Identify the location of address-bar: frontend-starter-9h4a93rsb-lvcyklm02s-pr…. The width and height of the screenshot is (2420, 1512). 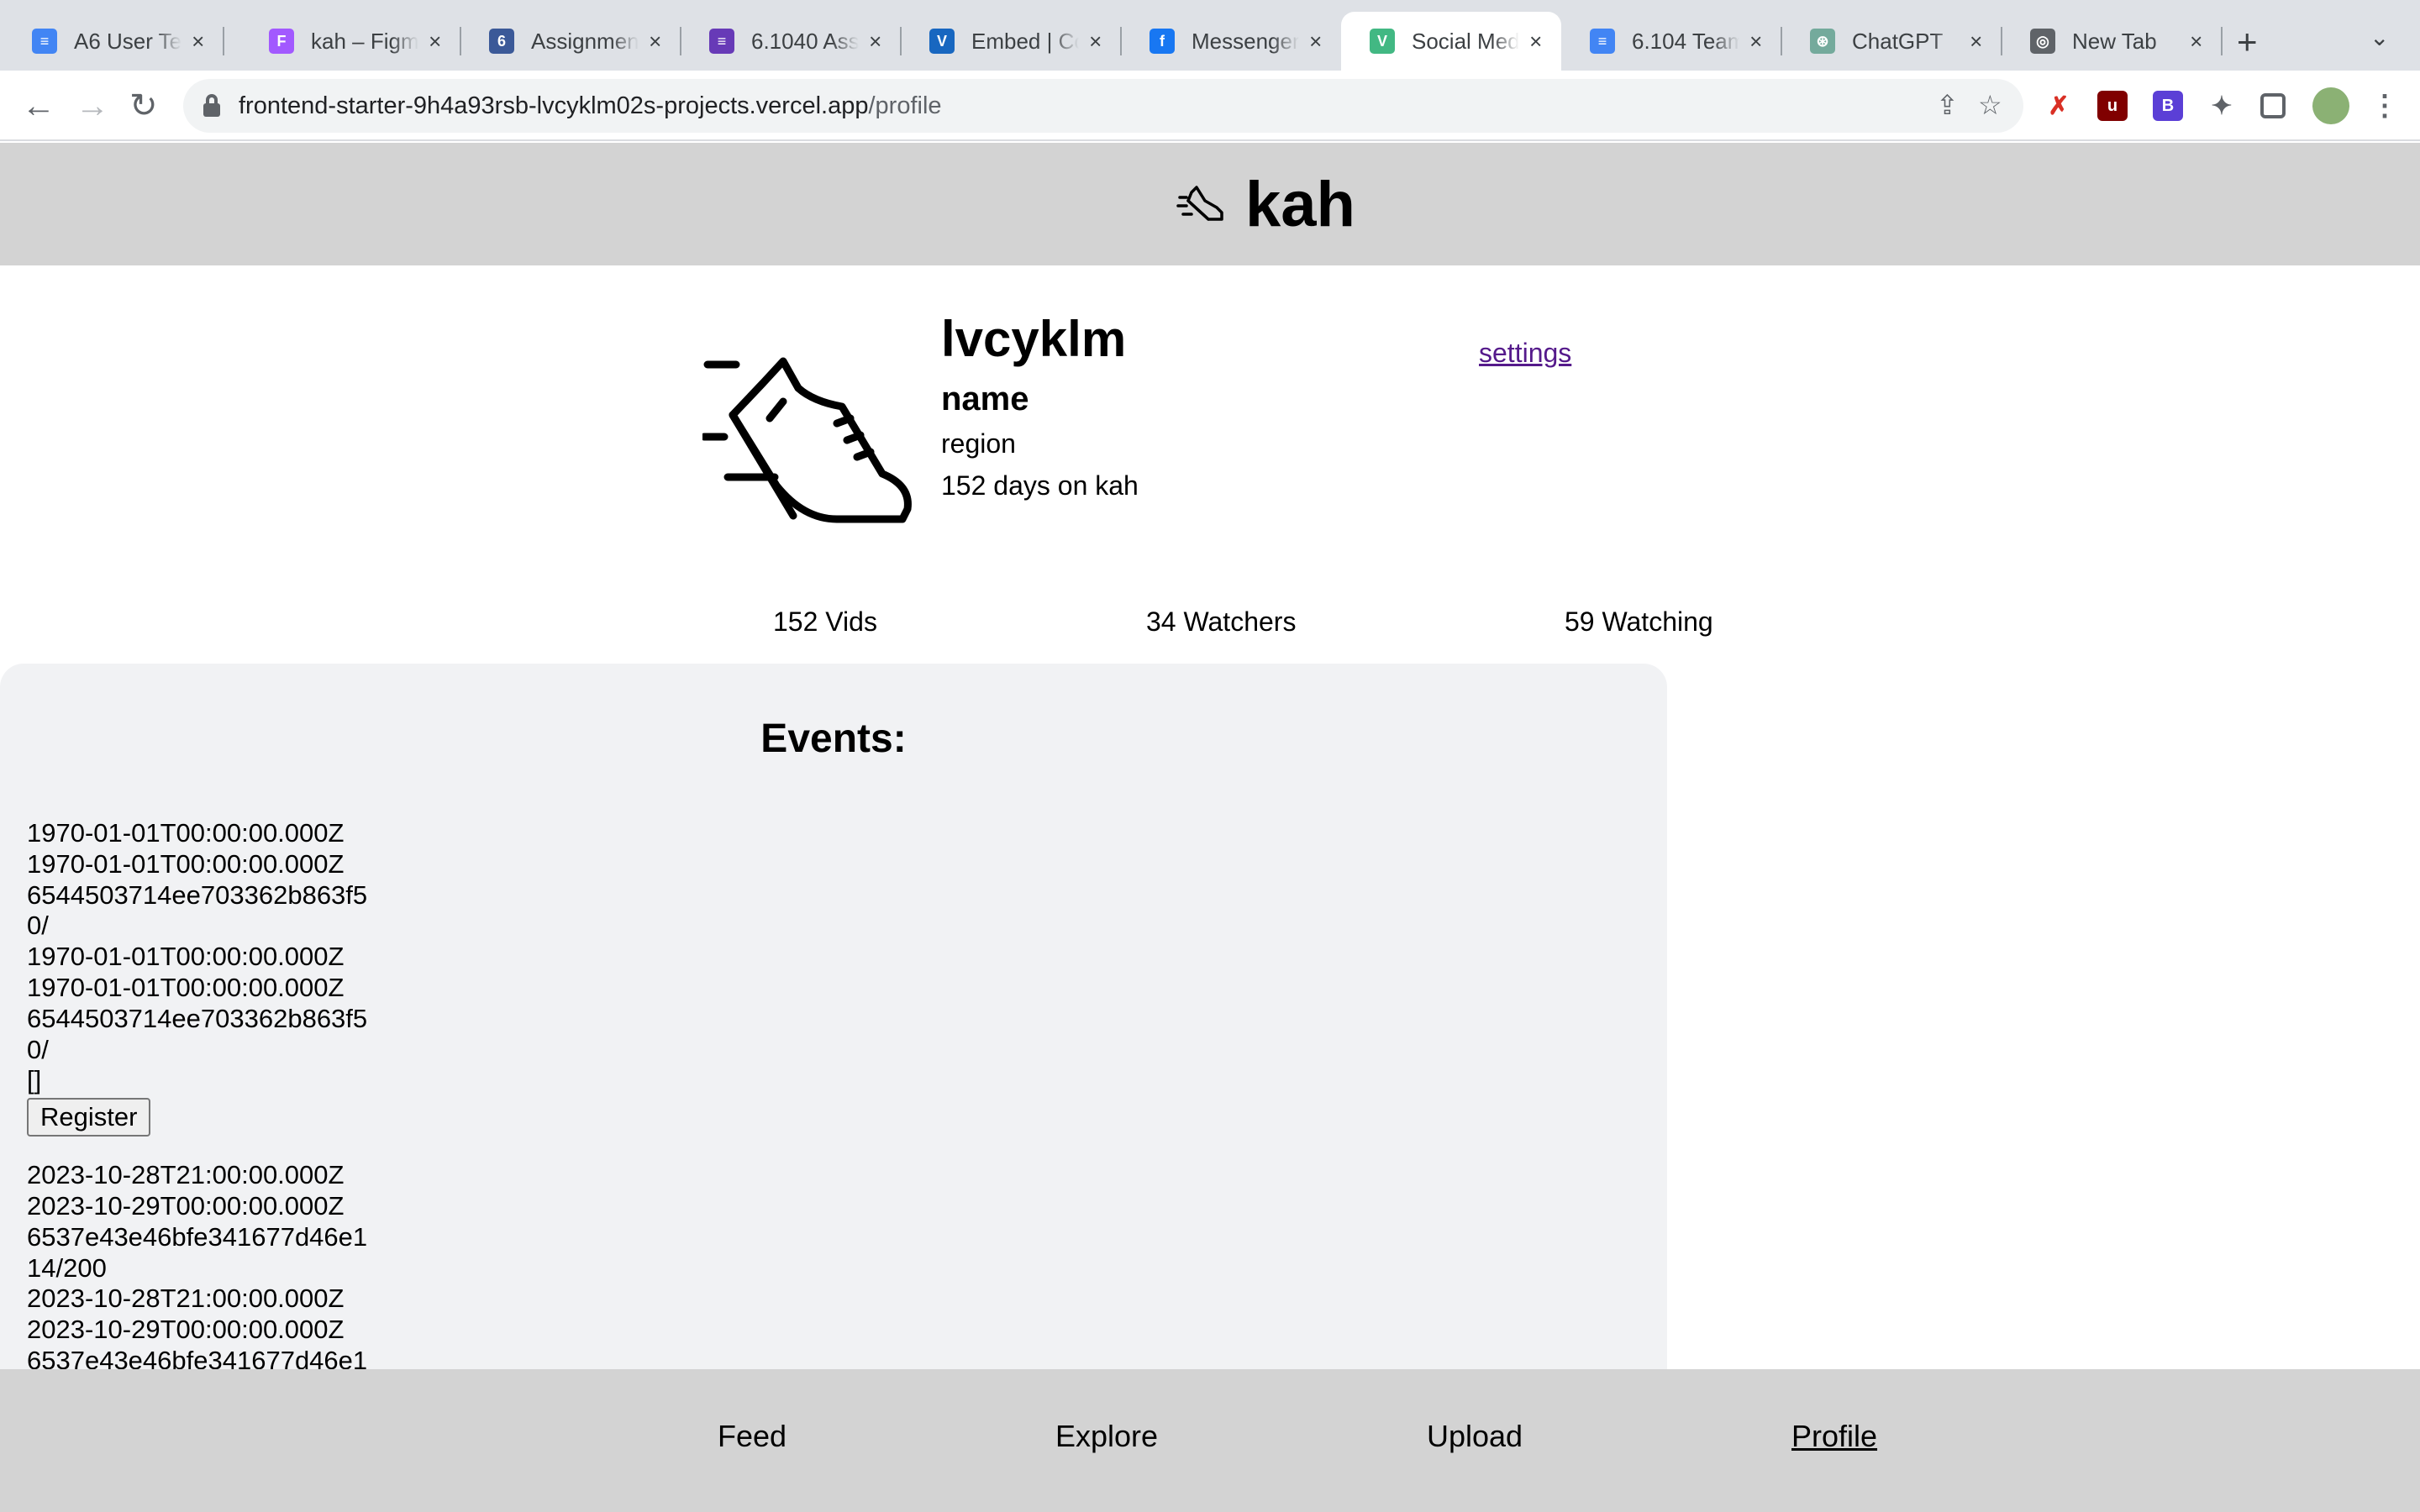
(1103, 106).